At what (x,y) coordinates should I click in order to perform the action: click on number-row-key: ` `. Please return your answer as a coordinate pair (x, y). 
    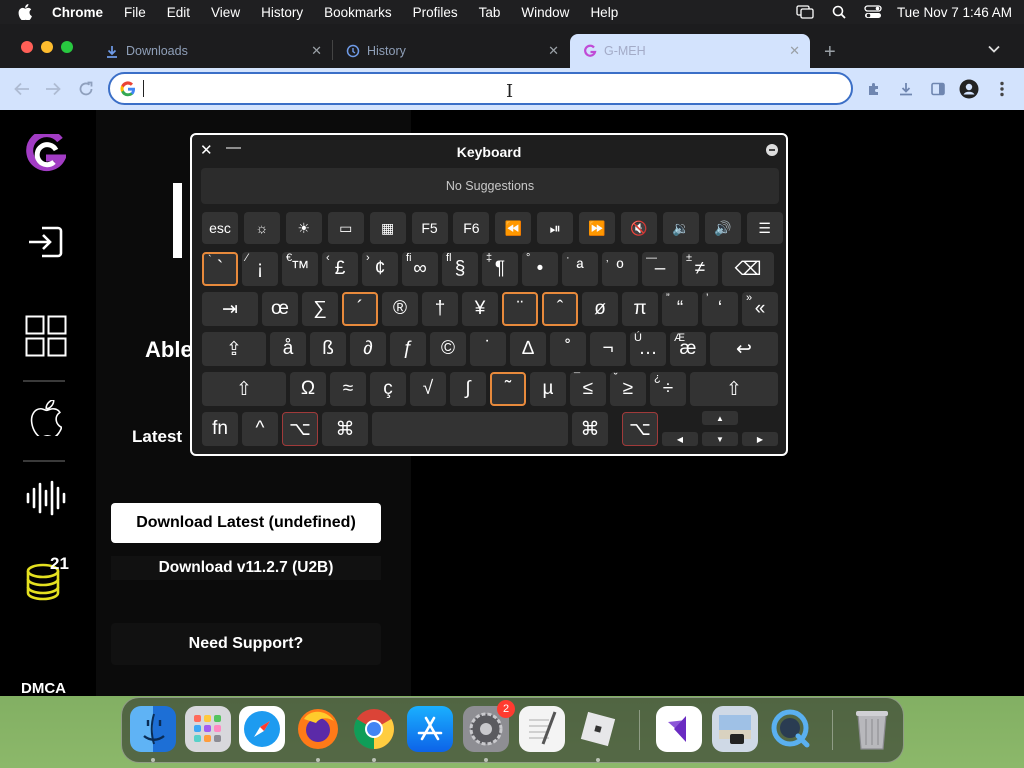
    Looking at the image, I should click on (220, 269).